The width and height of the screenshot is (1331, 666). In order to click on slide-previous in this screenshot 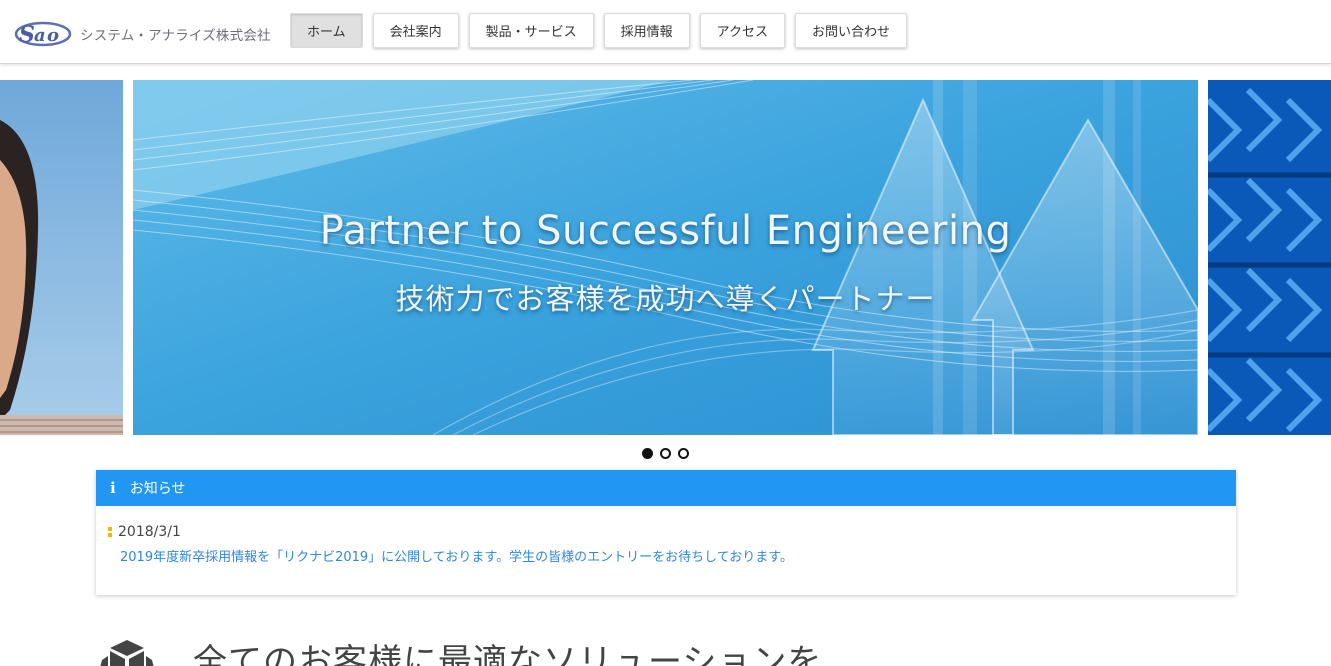, I will do `click(61, 257)`.